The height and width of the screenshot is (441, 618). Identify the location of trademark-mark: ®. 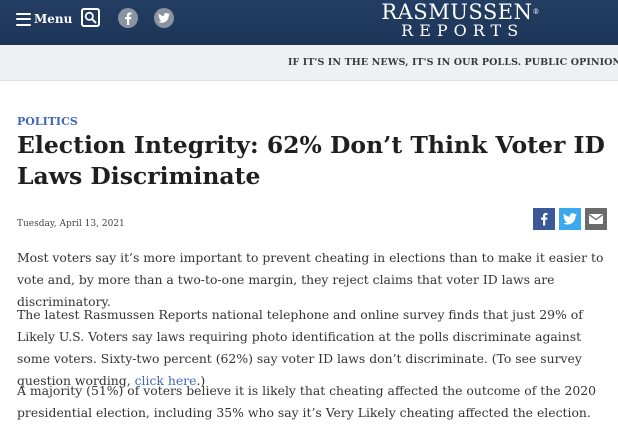
(536, 12).